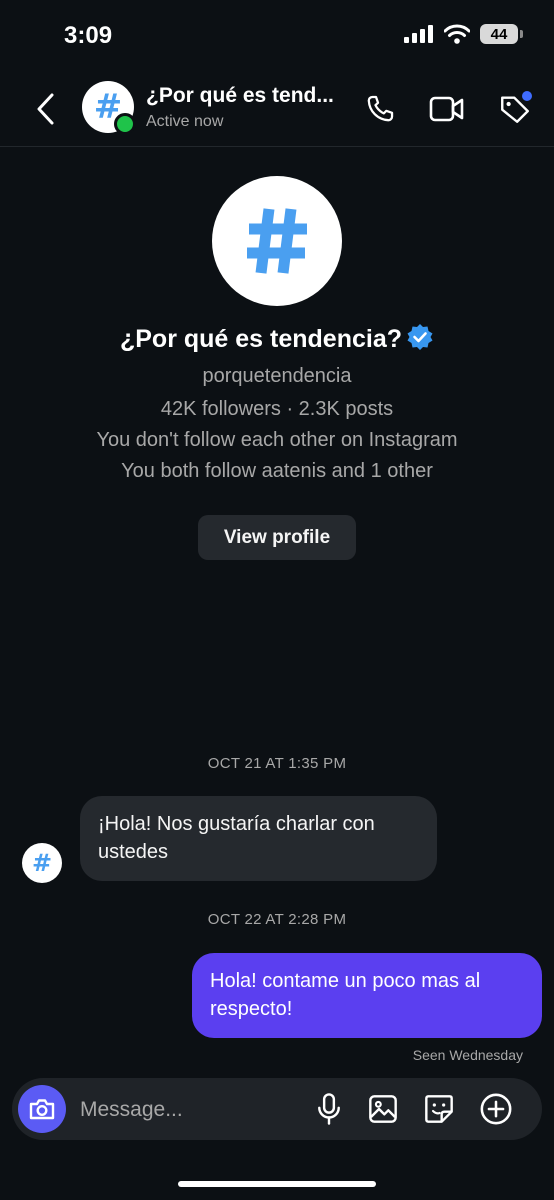  I want to click on seen-status: Seen Wednesday, so click(467, 1055).